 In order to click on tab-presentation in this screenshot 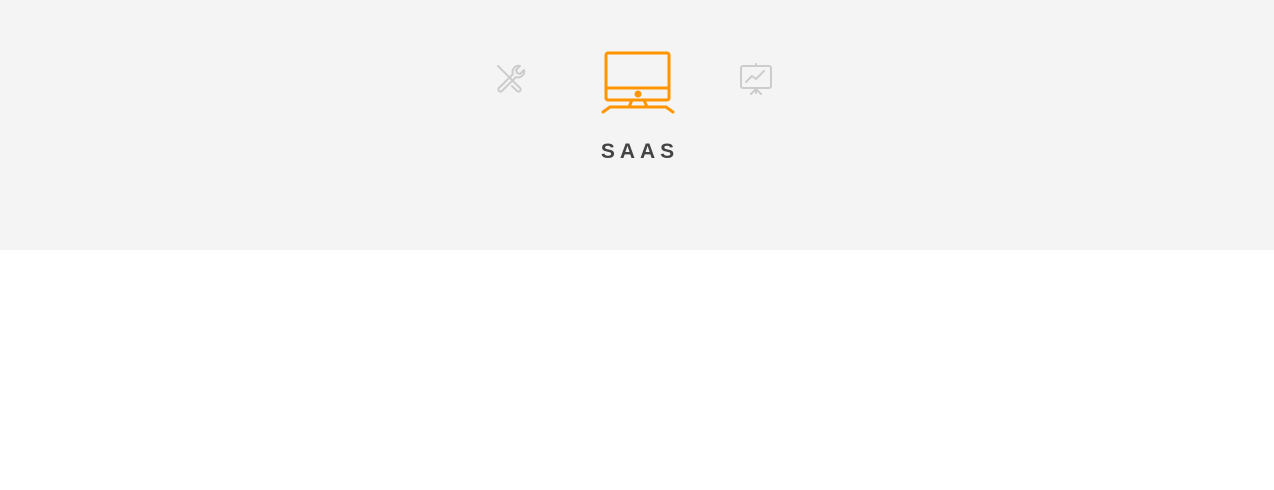, I will do `click(756, 80)`.